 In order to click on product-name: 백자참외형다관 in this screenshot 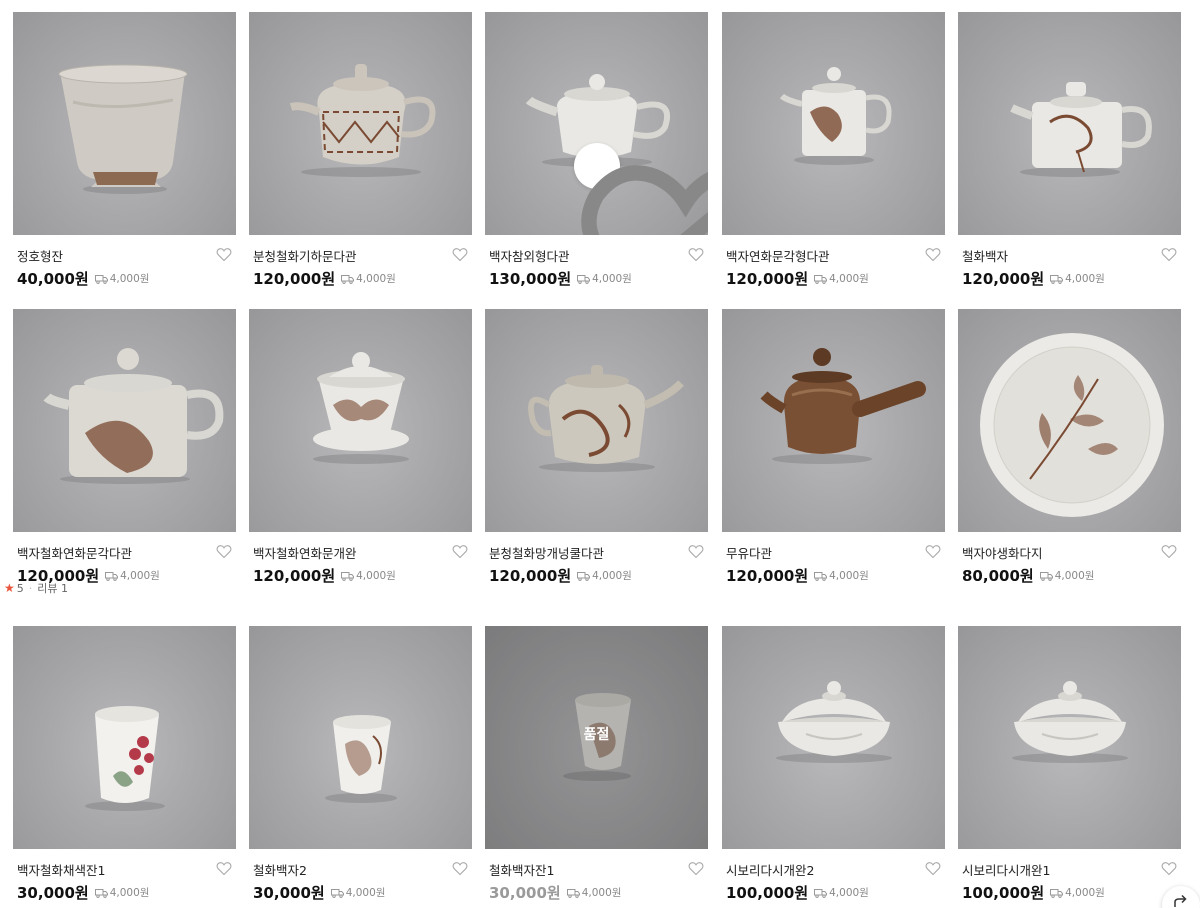, I will do `click(529, 255)`.